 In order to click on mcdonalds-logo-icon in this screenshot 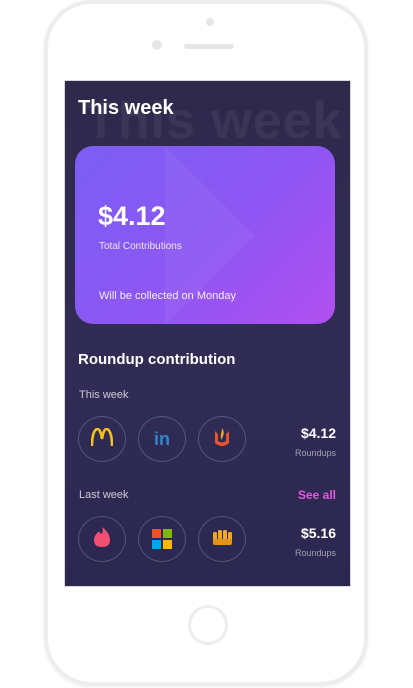, I will do `click(102, 439)`.